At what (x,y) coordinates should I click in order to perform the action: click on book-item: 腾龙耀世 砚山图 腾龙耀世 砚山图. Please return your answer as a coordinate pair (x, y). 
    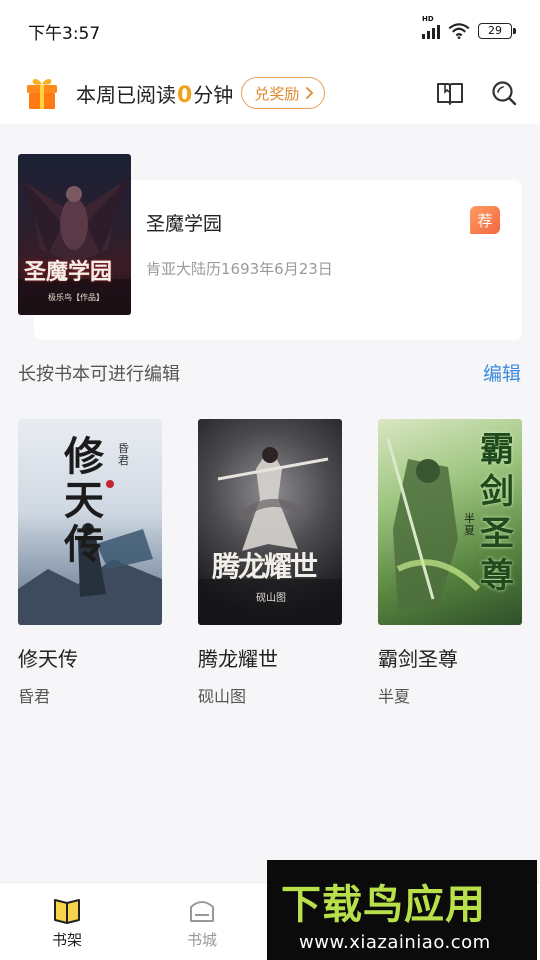
    Looking at the image, I should click on (270, 563).